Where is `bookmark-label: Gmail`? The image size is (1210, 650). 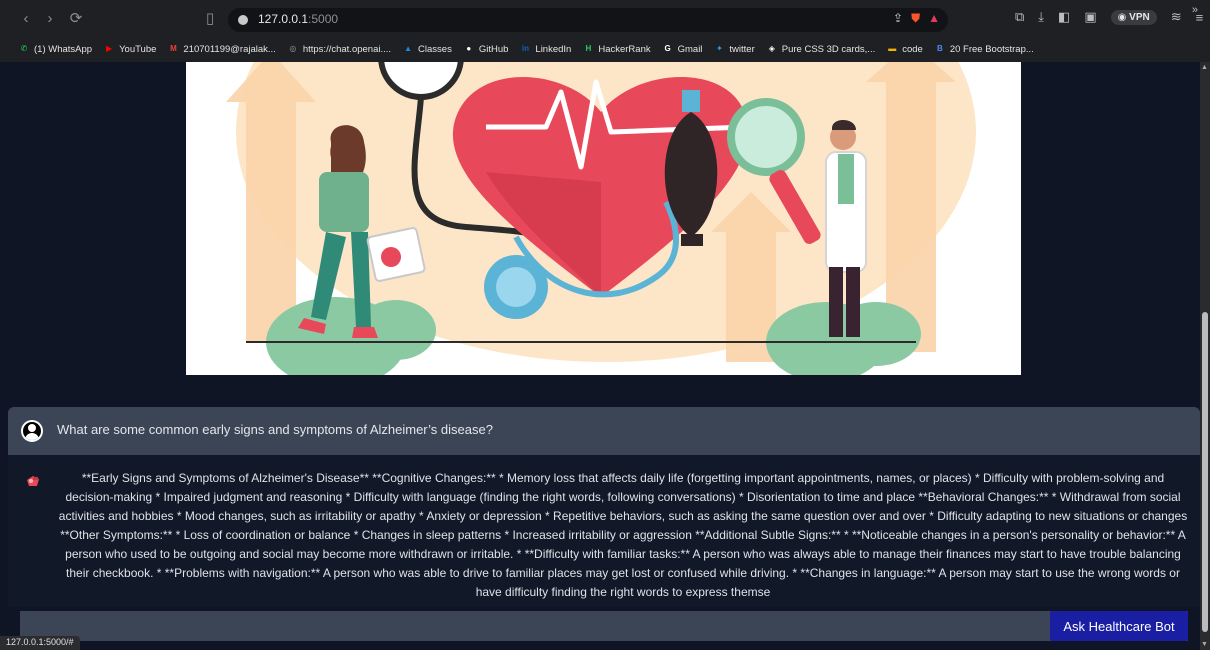
bookmark-label: Gmail is located at coordinates (690, 49).